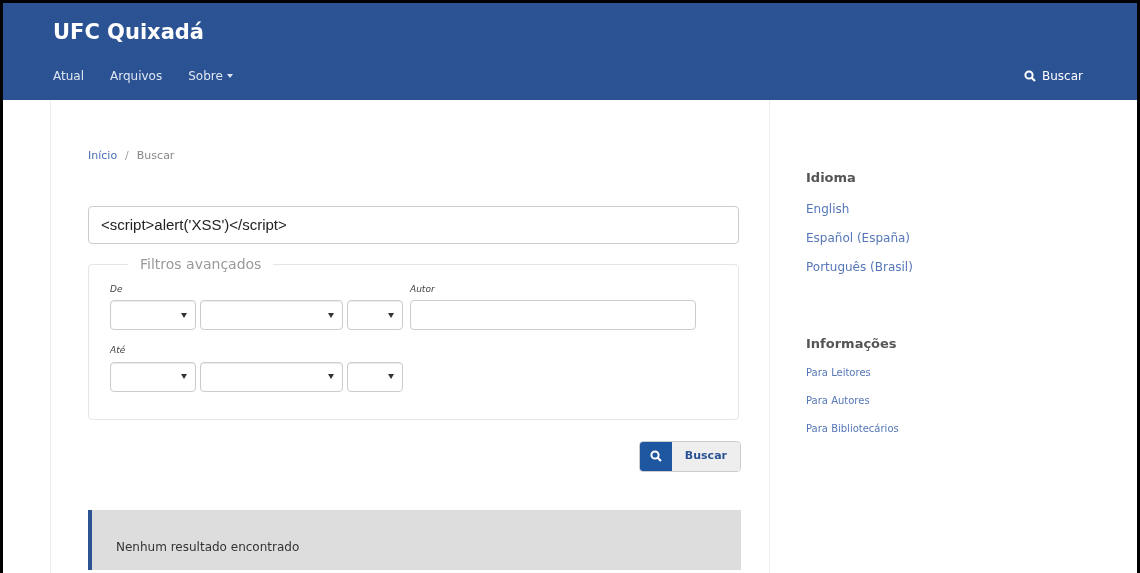 The image size is (1140, 573). What do you see at coordinates (859, 237) in the screenshot?
I see `sidebar-link: Español (España)` at bounding box center [859, 237].